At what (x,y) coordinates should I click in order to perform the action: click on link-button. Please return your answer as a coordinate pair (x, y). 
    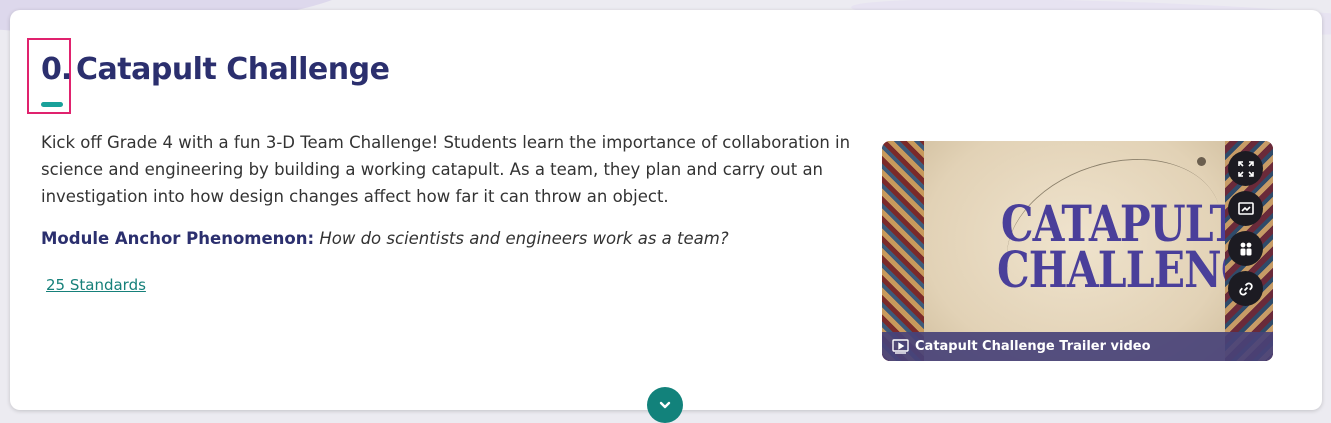
    Looking at the image, I should click on (1245, 288).